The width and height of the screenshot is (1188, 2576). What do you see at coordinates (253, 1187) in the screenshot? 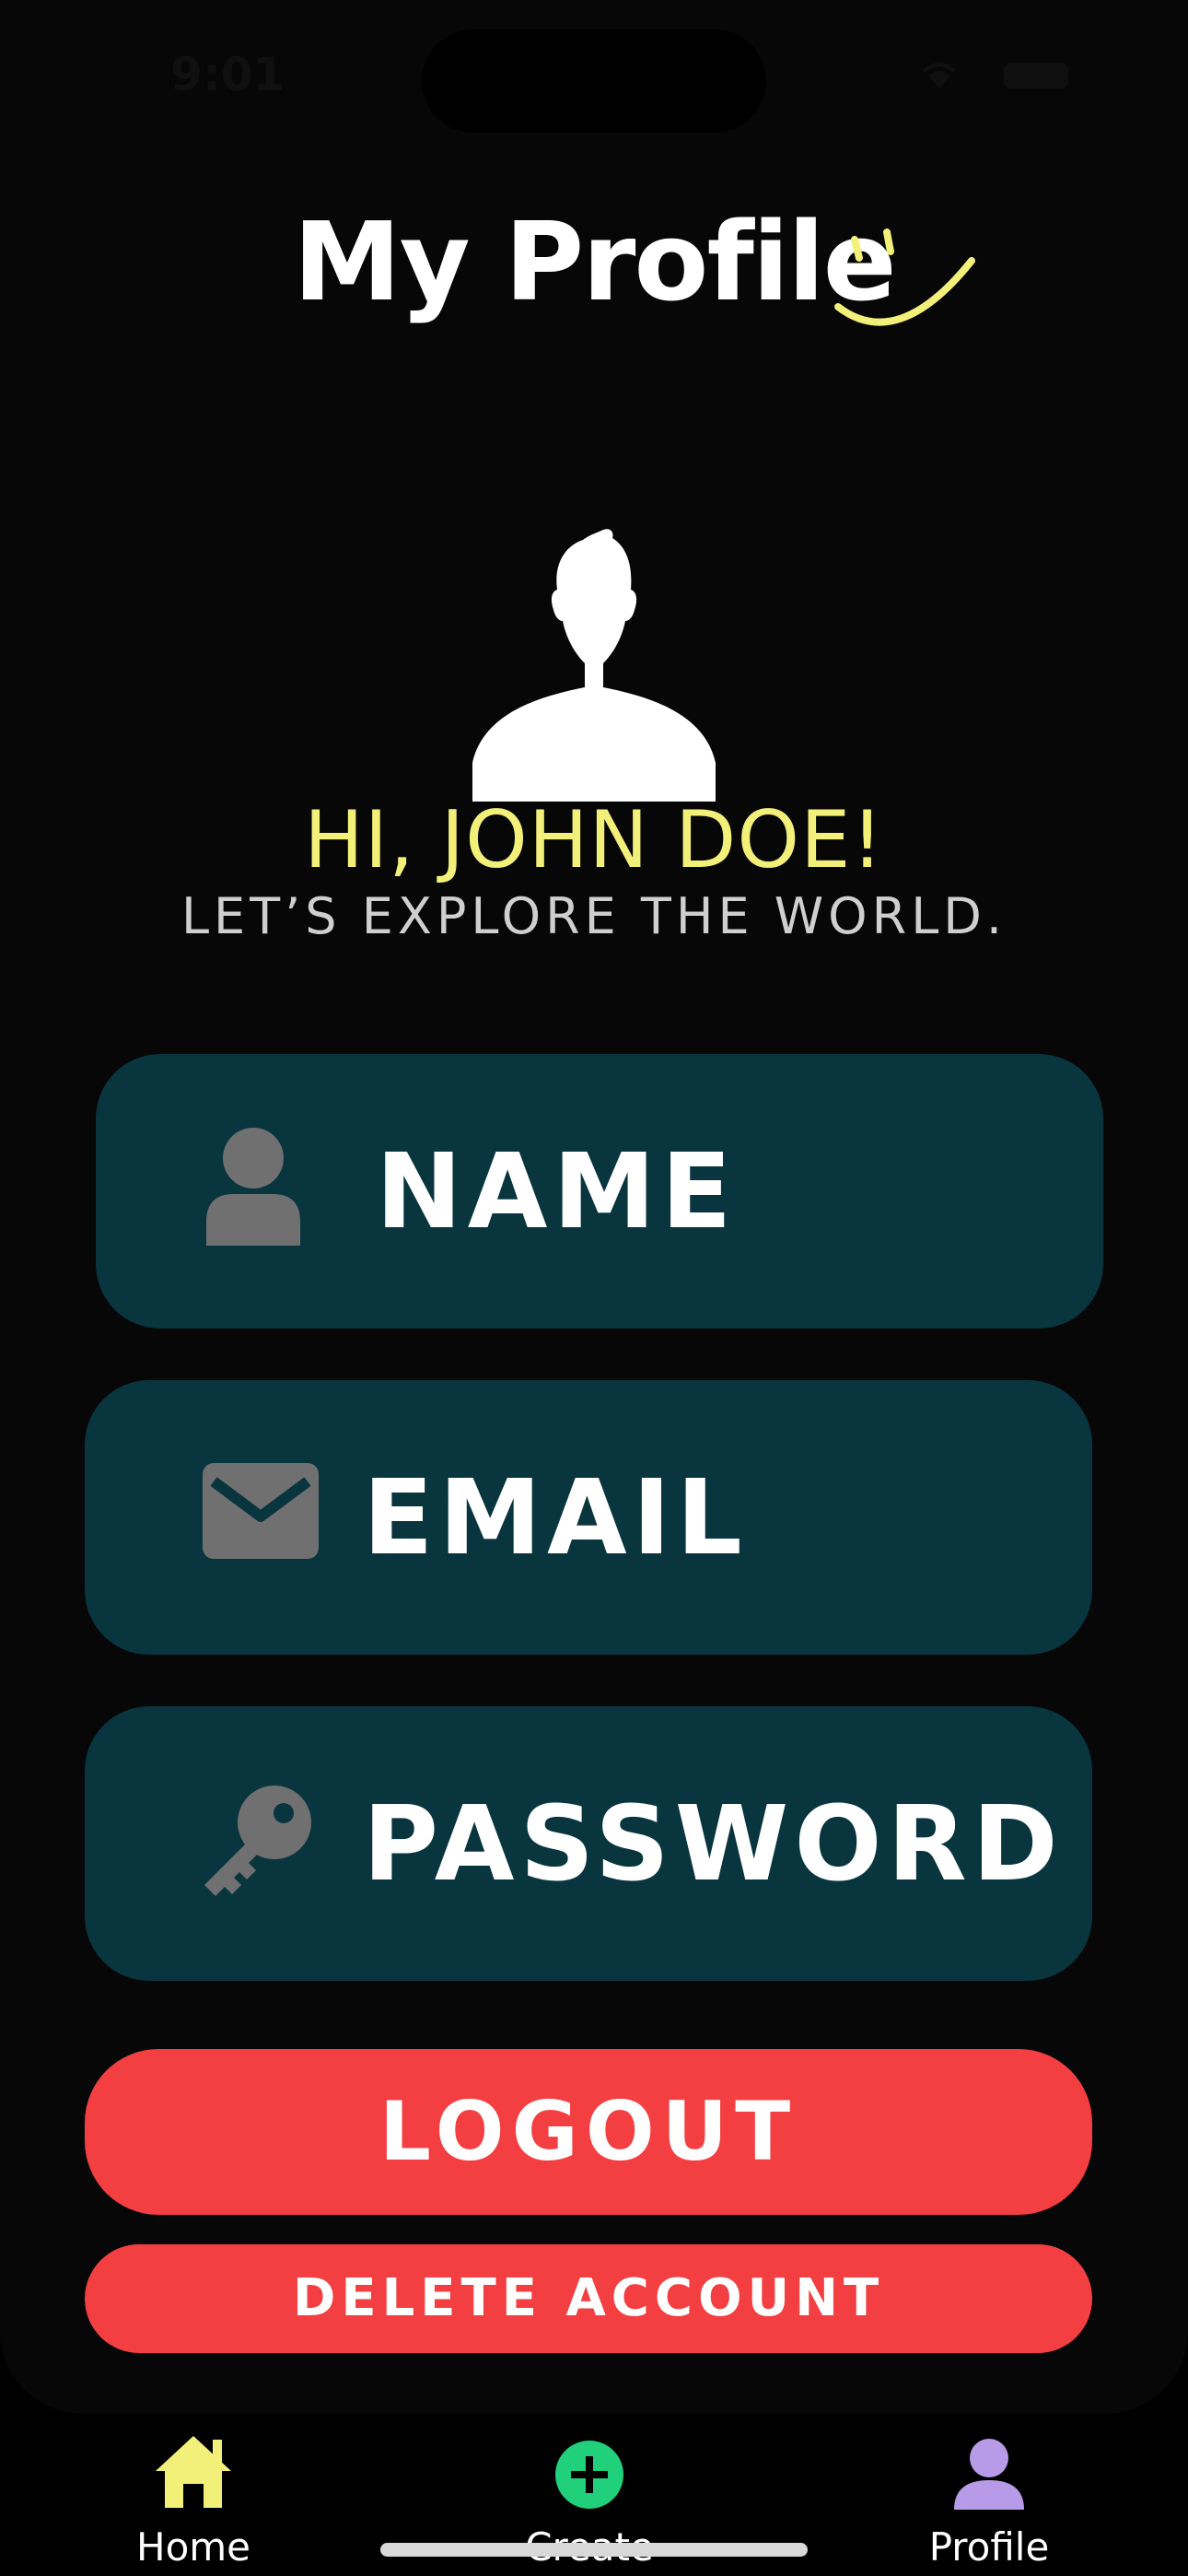
I see `user-icon` at bounding box center [253, 1187].